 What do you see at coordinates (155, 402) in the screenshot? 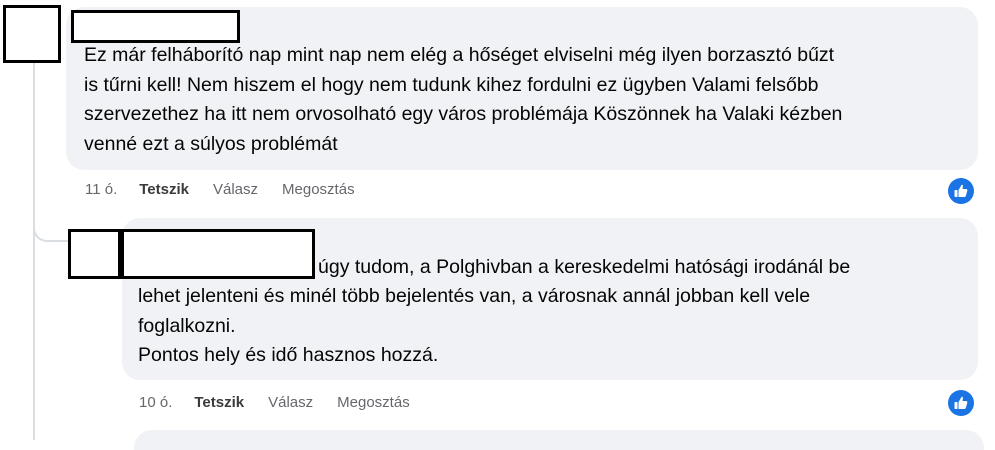
I see `reply-timestamp: 10 ó.` at bounding box center [155, 402].